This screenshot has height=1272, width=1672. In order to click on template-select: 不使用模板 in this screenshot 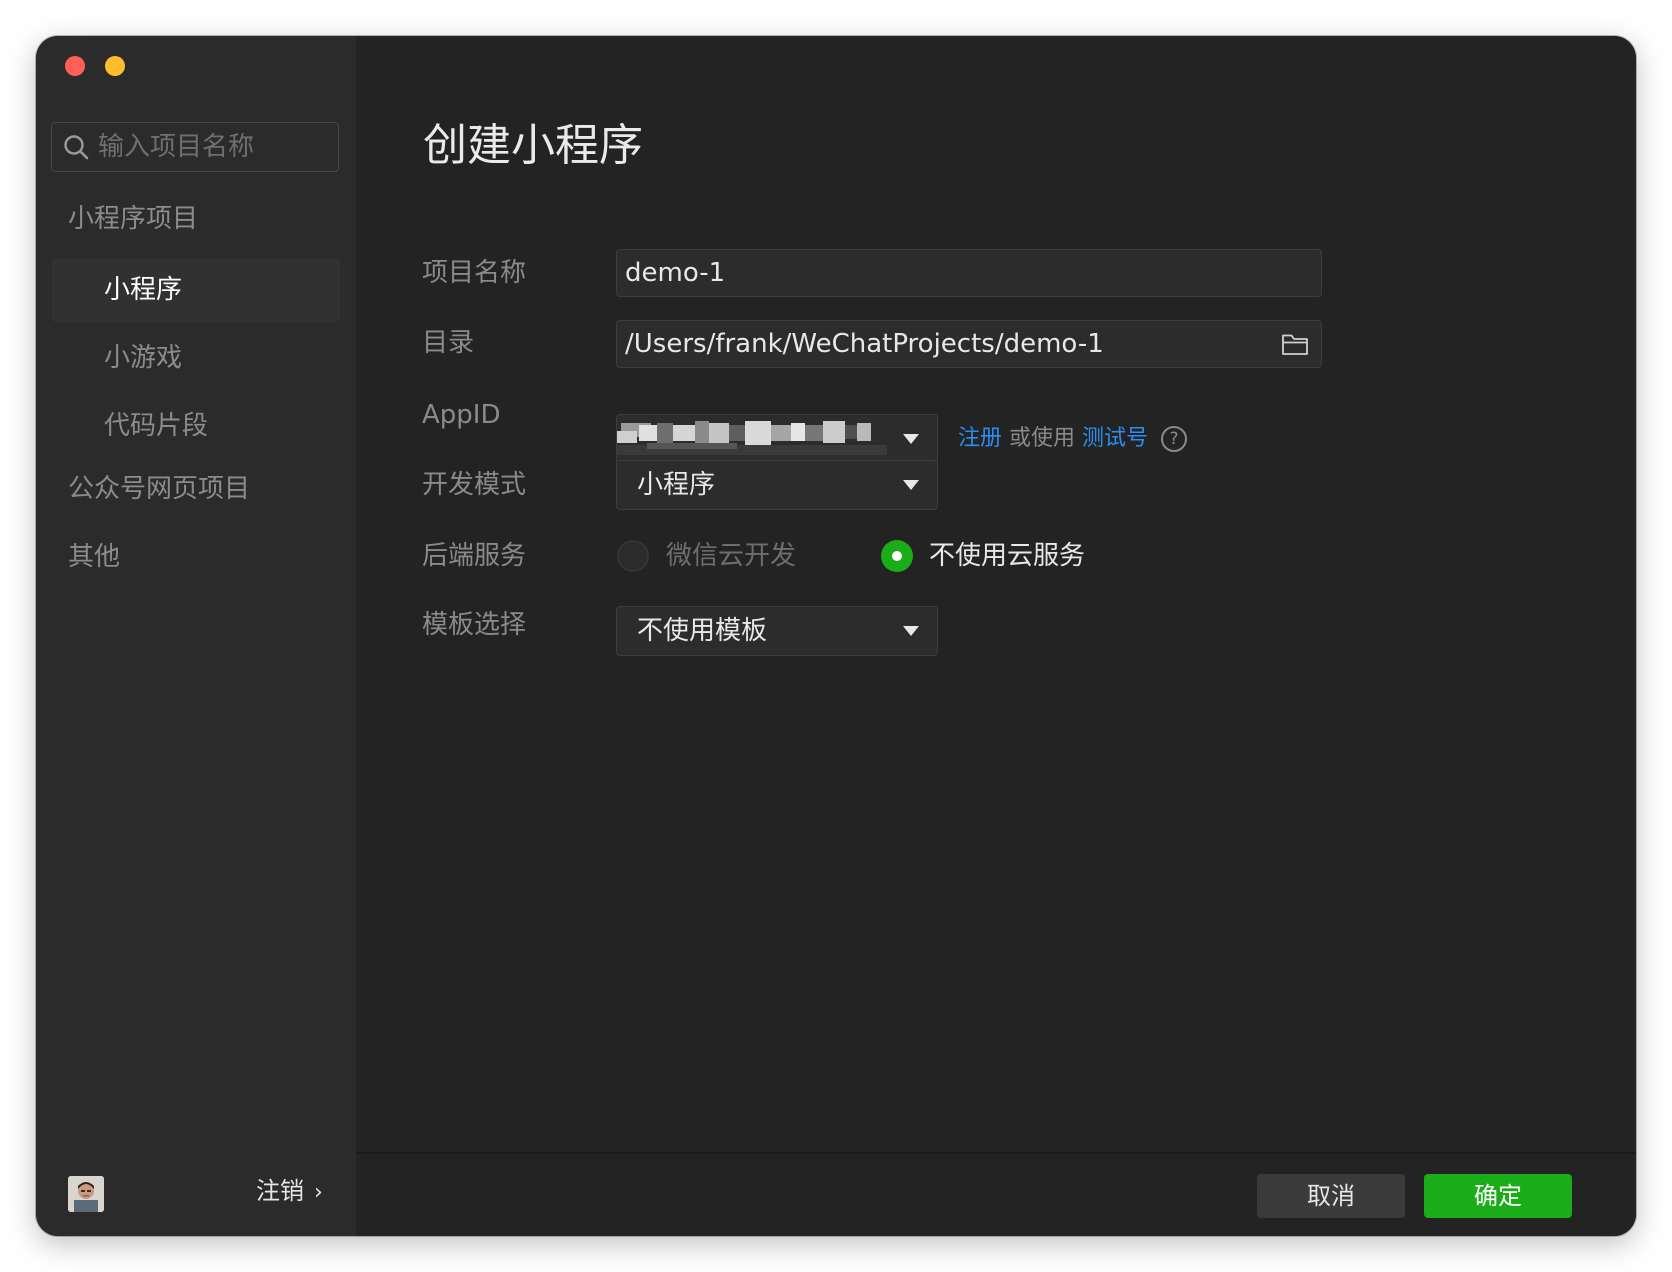, I will do `click(777, 631)`.